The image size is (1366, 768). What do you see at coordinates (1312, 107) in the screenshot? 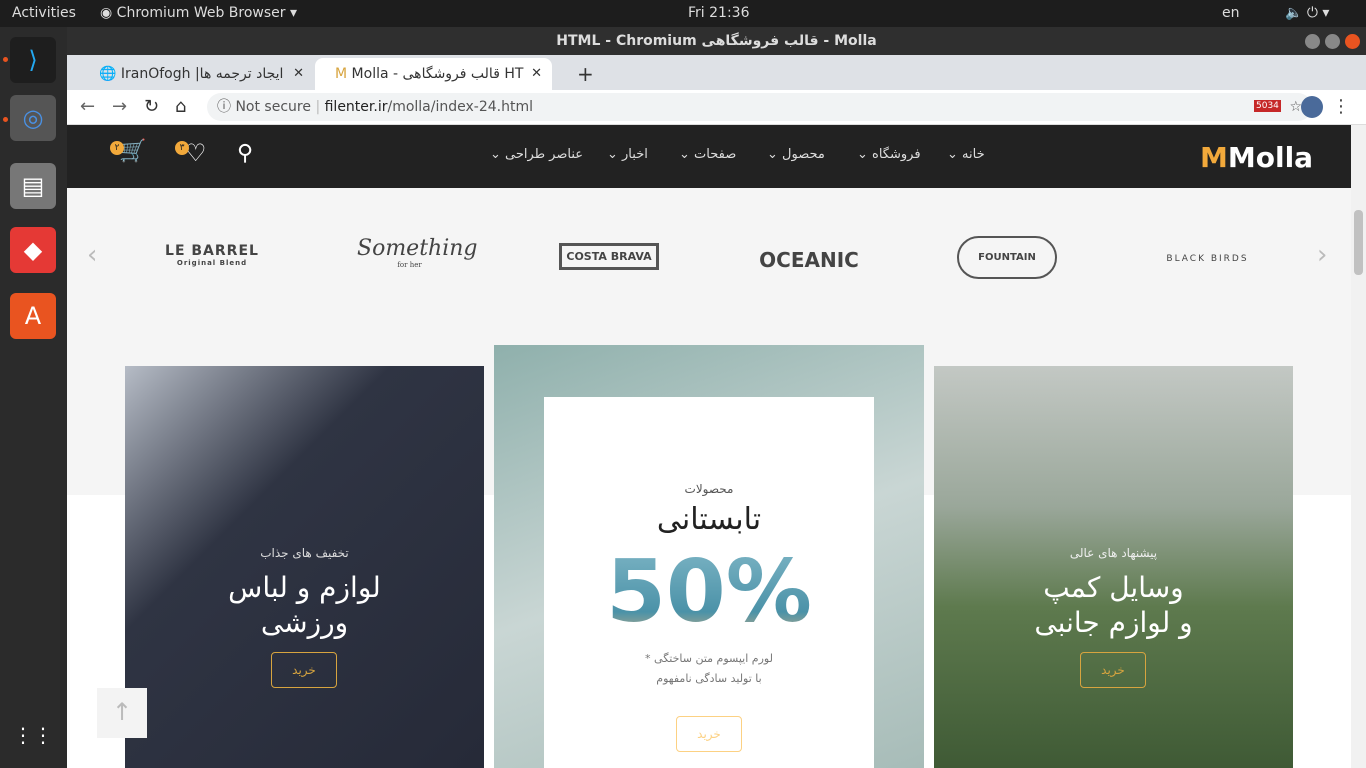
I see `profile-avatar` at bounding box center [1312, 107].